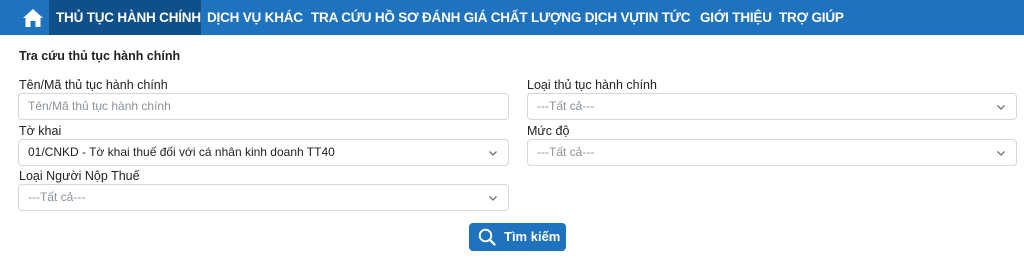 The height and width of the screenshot is (262, 1024). What do you see at coordinates (255, 17) in the screenshot?
I see `nav-item-dich-vu-khac: DỊCH VỤ KHÁC` at bounding box center [255, 17].